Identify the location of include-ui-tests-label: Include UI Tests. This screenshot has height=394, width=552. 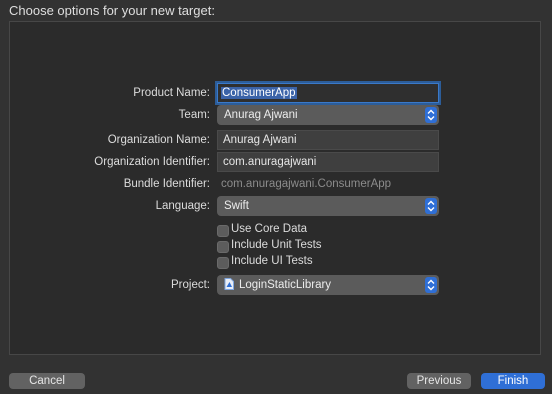
(272, 261).